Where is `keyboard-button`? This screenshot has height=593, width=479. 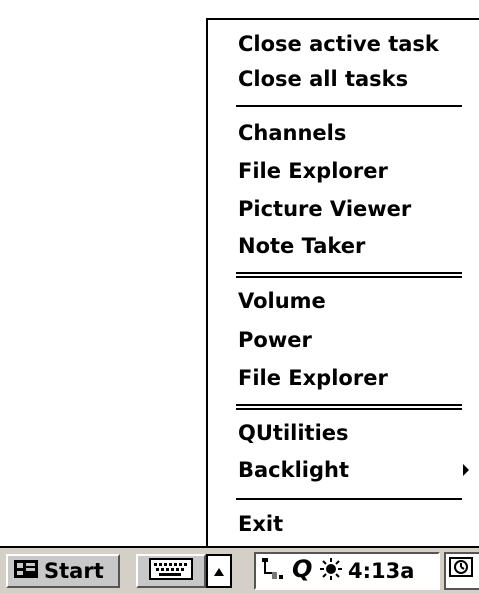
keyboard-button is located at coordinates (171, 571).